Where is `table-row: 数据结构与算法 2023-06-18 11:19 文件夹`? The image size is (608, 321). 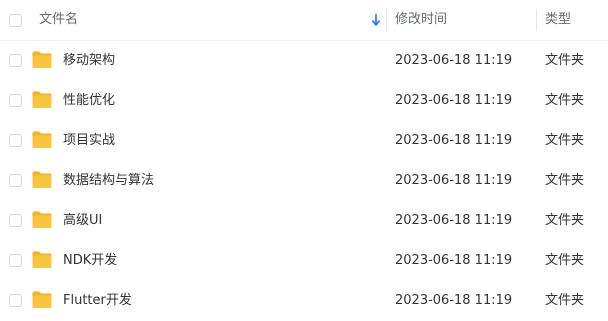
table-row: 数据结构与算法 2023-06-18 11:19 文件夹 is located at coordinates (304, 181).